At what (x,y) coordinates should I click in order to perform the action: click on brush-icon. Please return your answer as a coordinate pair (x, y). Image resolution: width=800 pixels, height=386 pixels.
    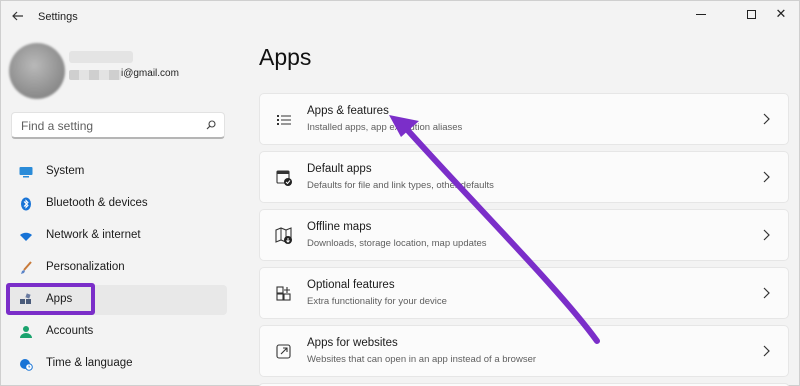
    Looking at the image, I should click on (26, 267).